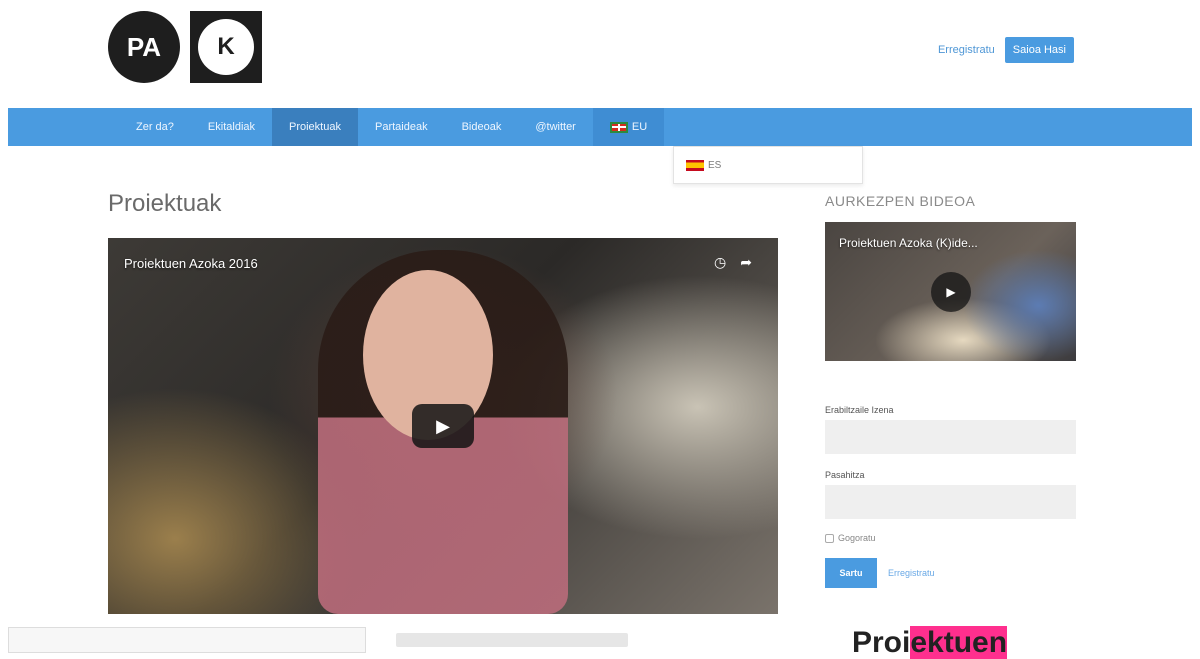 This screenshot has height=659, width=1200. Describe the element at coordinates (900, 201) in the screenshot. I see `sidebar-video-heading: AURKEZPEN BIDEOA` at that location.